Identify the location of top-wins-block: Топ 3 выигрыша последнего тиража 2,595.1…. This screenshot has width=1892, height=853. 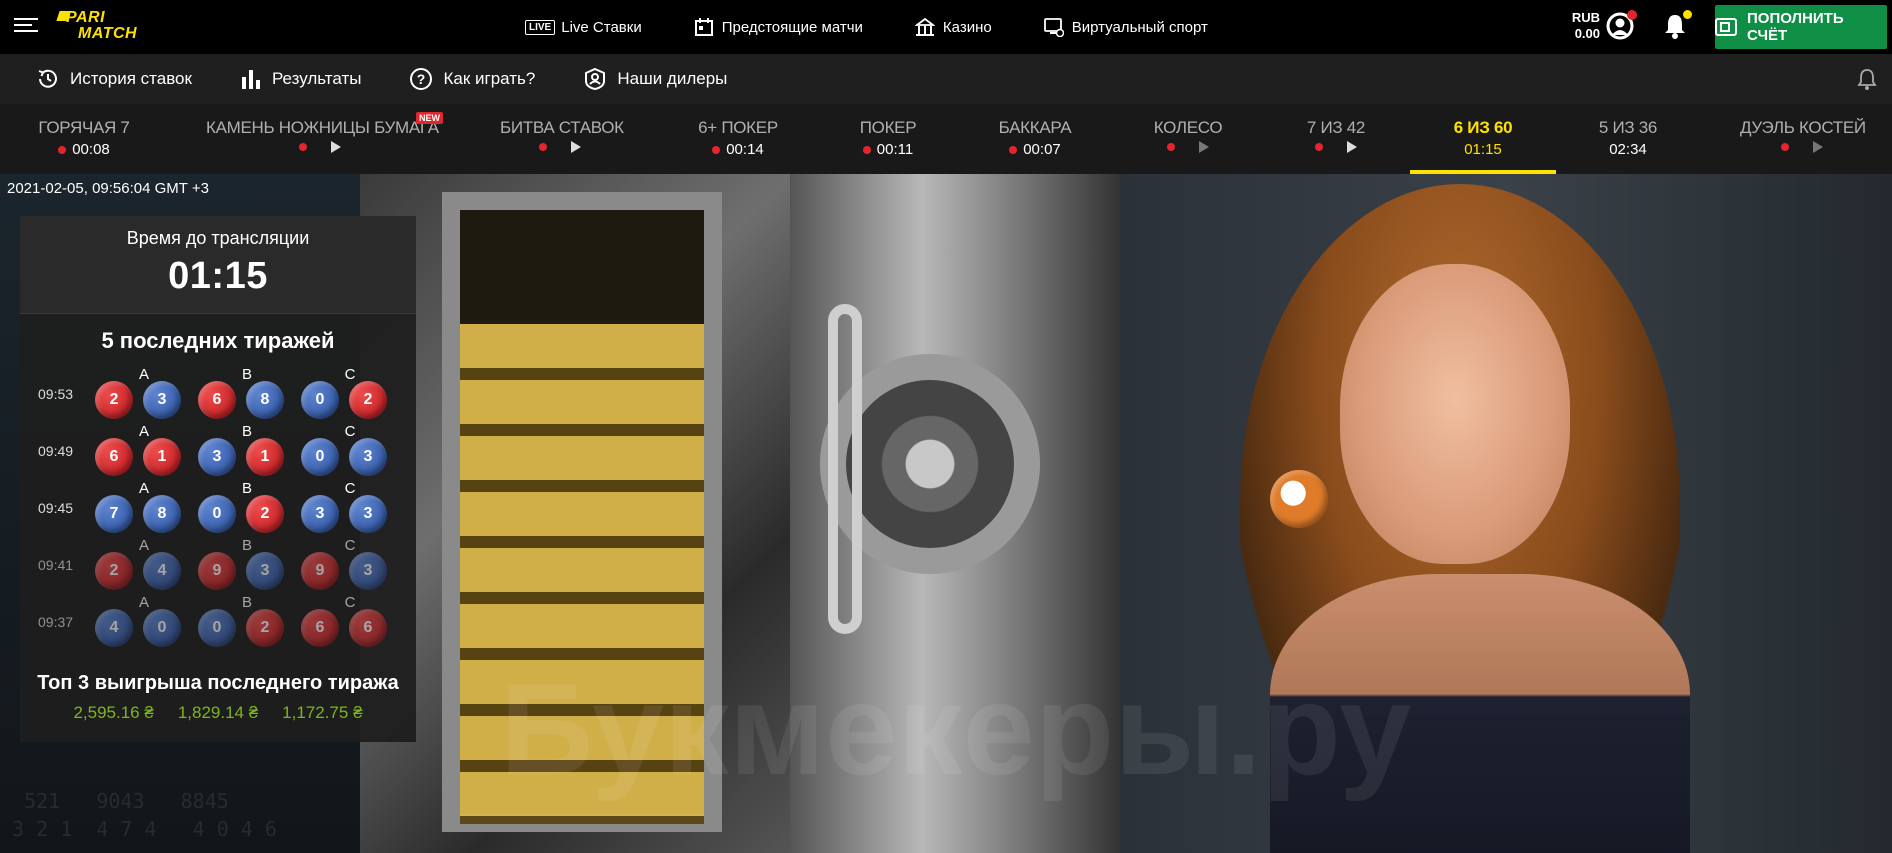
(218, 697).